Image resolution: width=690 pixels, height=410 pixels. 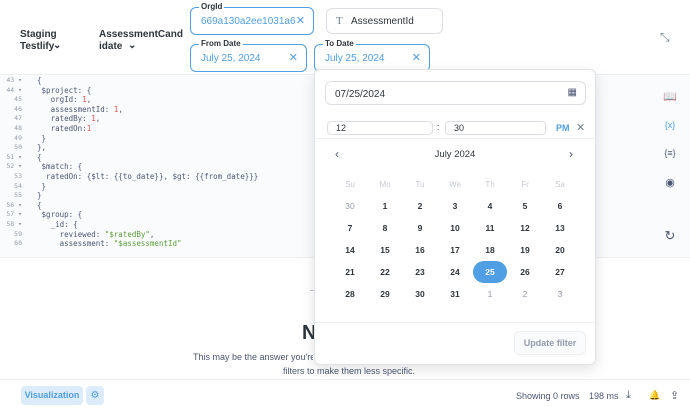 I want to click on code-token: reviewed:, so click(x=66, y=234).